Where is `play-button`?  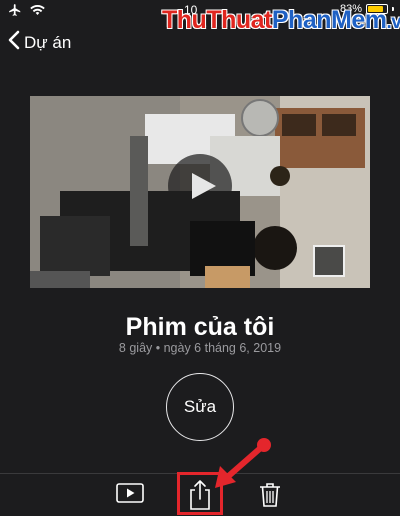 play-button is located at coordinates (130, 495).